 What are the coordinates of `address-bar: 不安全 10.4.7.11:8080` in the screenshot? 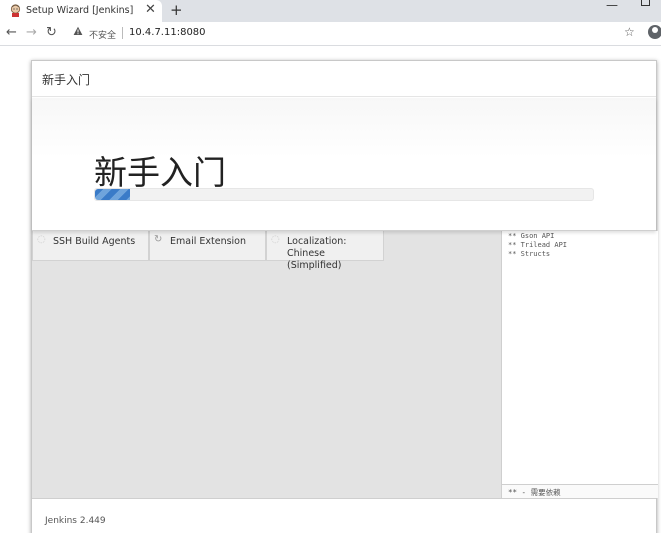 It's located at (354, 33).